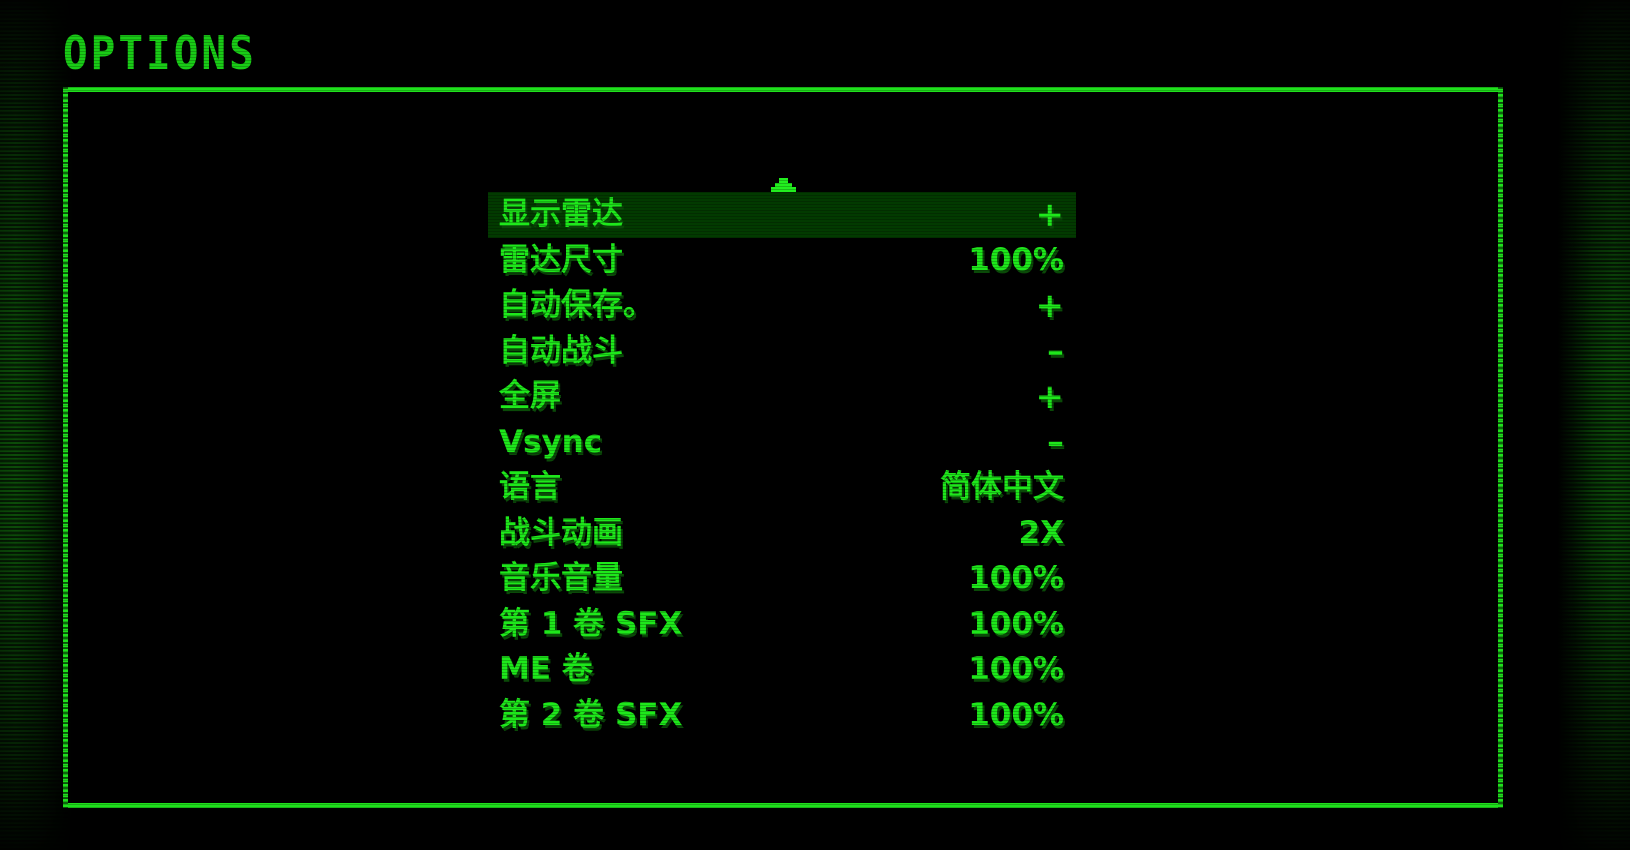 This screenshot has height=850, width=1630. I want to click on crt-right-scanlines, so click(1594, 425).